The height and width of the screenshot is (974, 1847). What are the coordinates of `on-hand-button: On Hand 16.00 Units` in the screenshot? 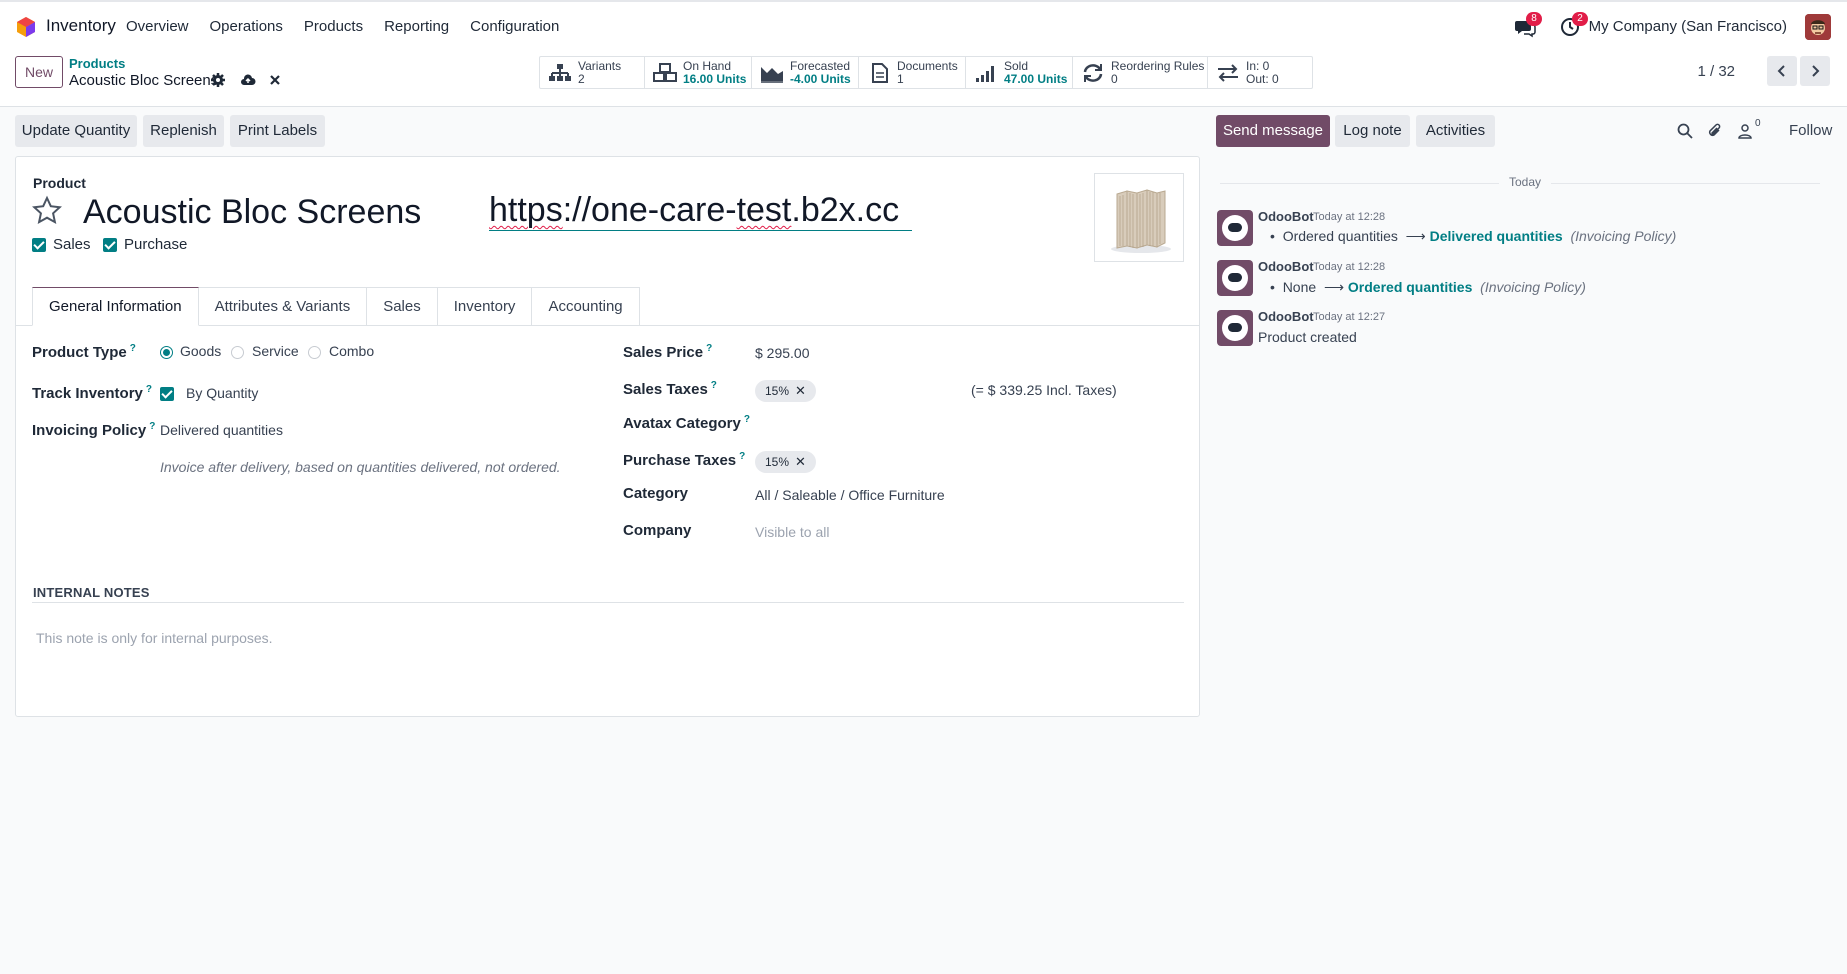 It's located at (698, 72).